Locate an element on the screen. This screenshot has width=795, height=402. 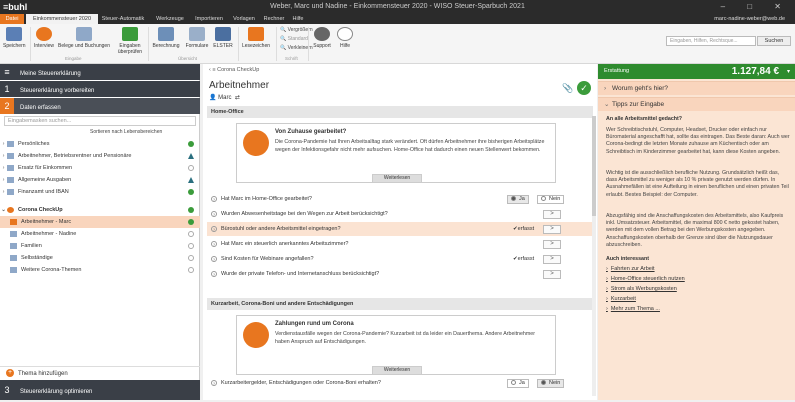
breadcrumb: ‹ ≡ Corona CheckUp is located at coordinates (234, 70).